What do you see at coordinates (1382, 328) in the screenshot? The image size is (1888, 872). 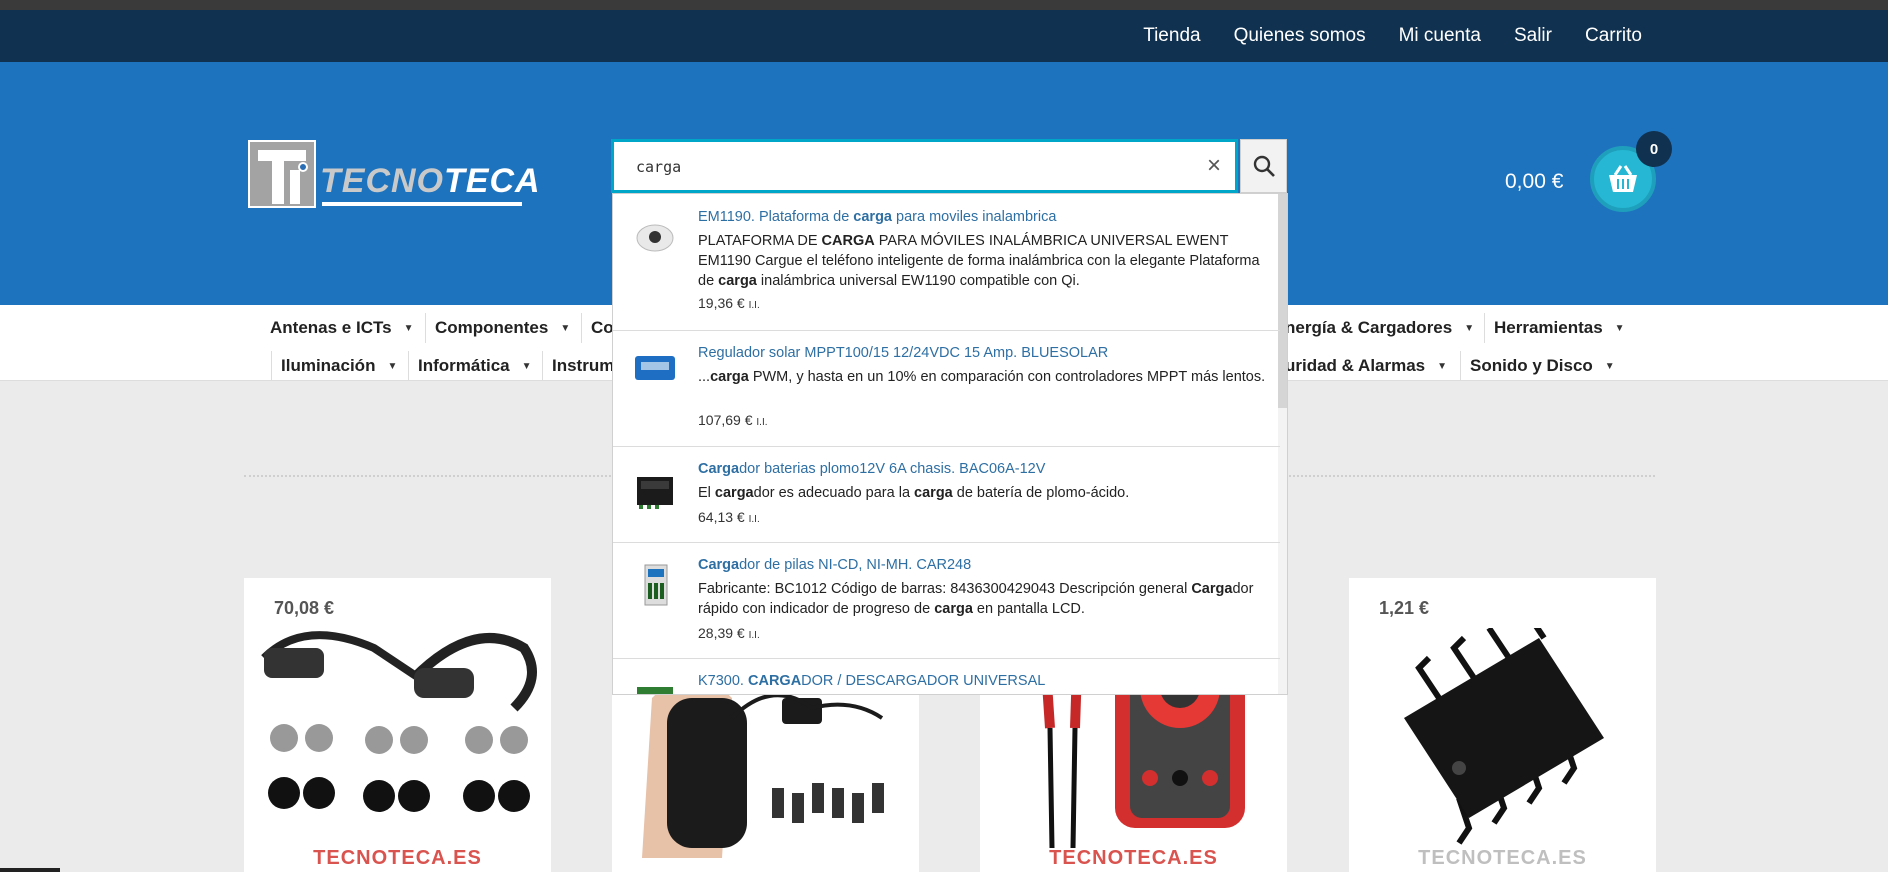 I see `menu-energia-cargadores: nergía & Cargadores ▼` at bounding box center [1382, 328].